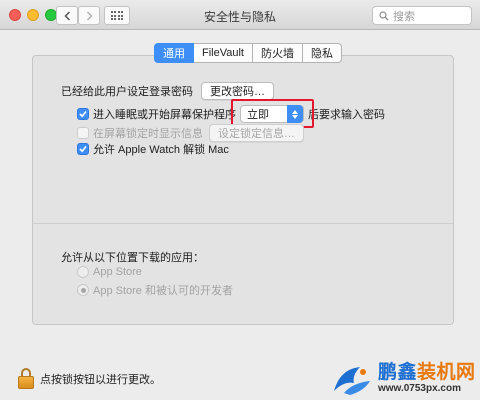 The height and width of the screenshot is (400, 480). I want to click on radio-app-store, so click(83, 272).